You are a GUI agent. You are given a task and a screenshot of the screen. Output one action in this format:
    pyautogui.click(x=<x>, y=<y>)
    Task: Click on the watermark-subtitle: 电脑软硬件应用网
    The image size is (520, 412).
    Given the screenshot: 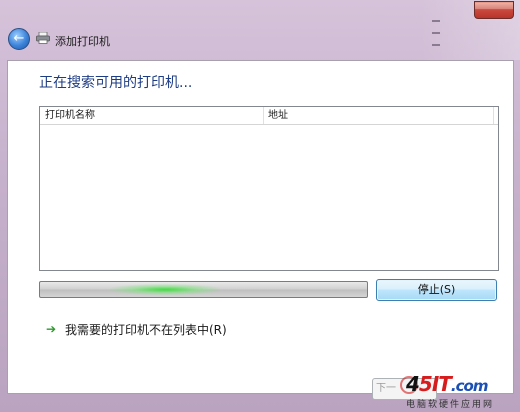 What is the action you would take?
    pyautogui.click(x=450, y=405)
    